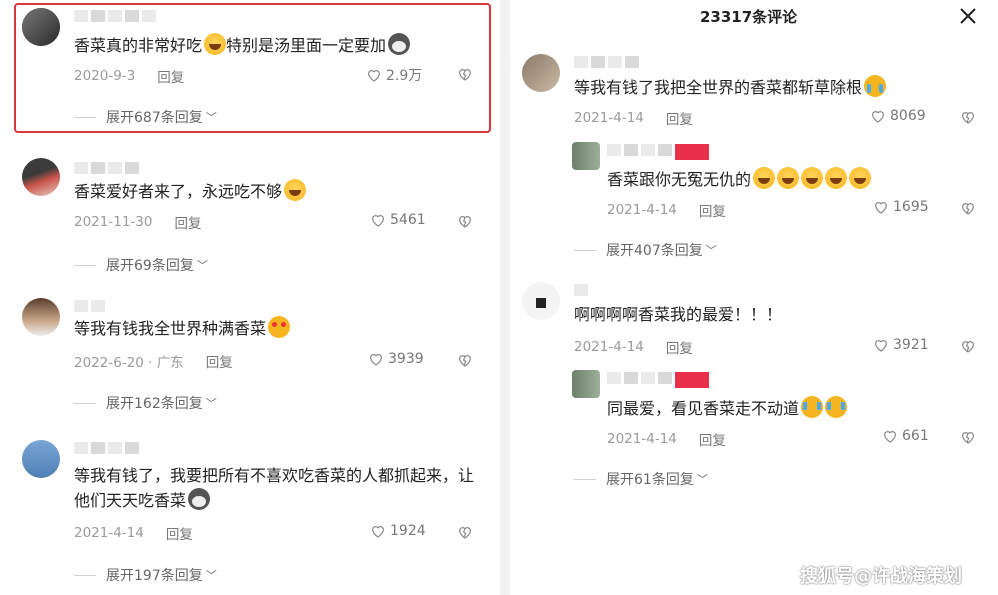 This screenshot has width=998, height=595. What do you see at coordinates (105, 76) in the screenshot?
I see `comment-date: 2020-9-3` at bounding box center [105, 76].